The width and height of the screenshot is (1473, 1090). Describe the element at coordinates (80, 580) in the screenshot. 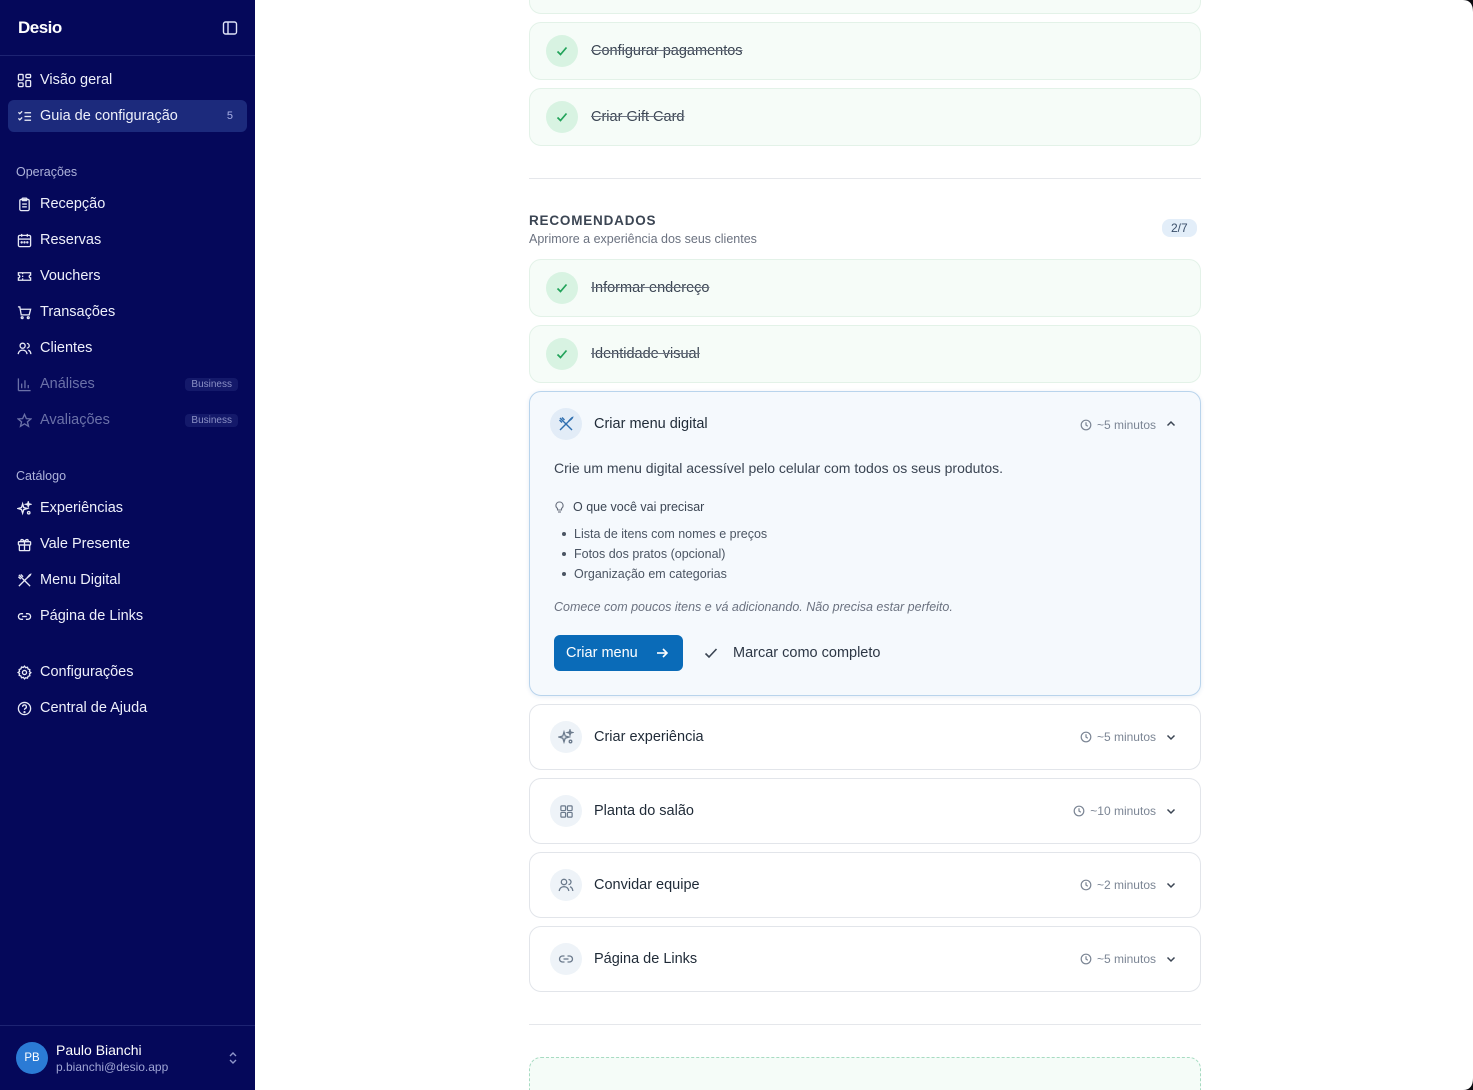

I see `sidebar-item-label: Menu Digital` at that location.